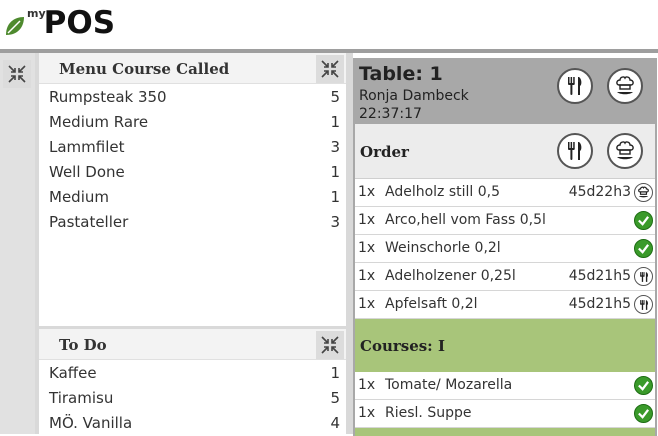 The image size is (658, 436). Describe the element at coordinates (505, 414) in the screenshot. I see `course-row: 1x Riesl. Suppe` at that location.